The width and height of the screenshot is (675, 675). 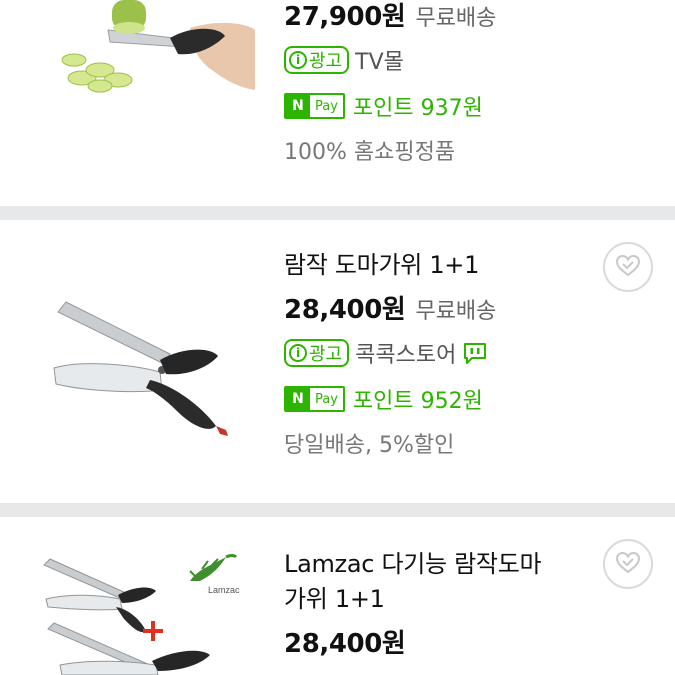 I want to click on svg-text: Lamzac, so click(x=224, y=590).